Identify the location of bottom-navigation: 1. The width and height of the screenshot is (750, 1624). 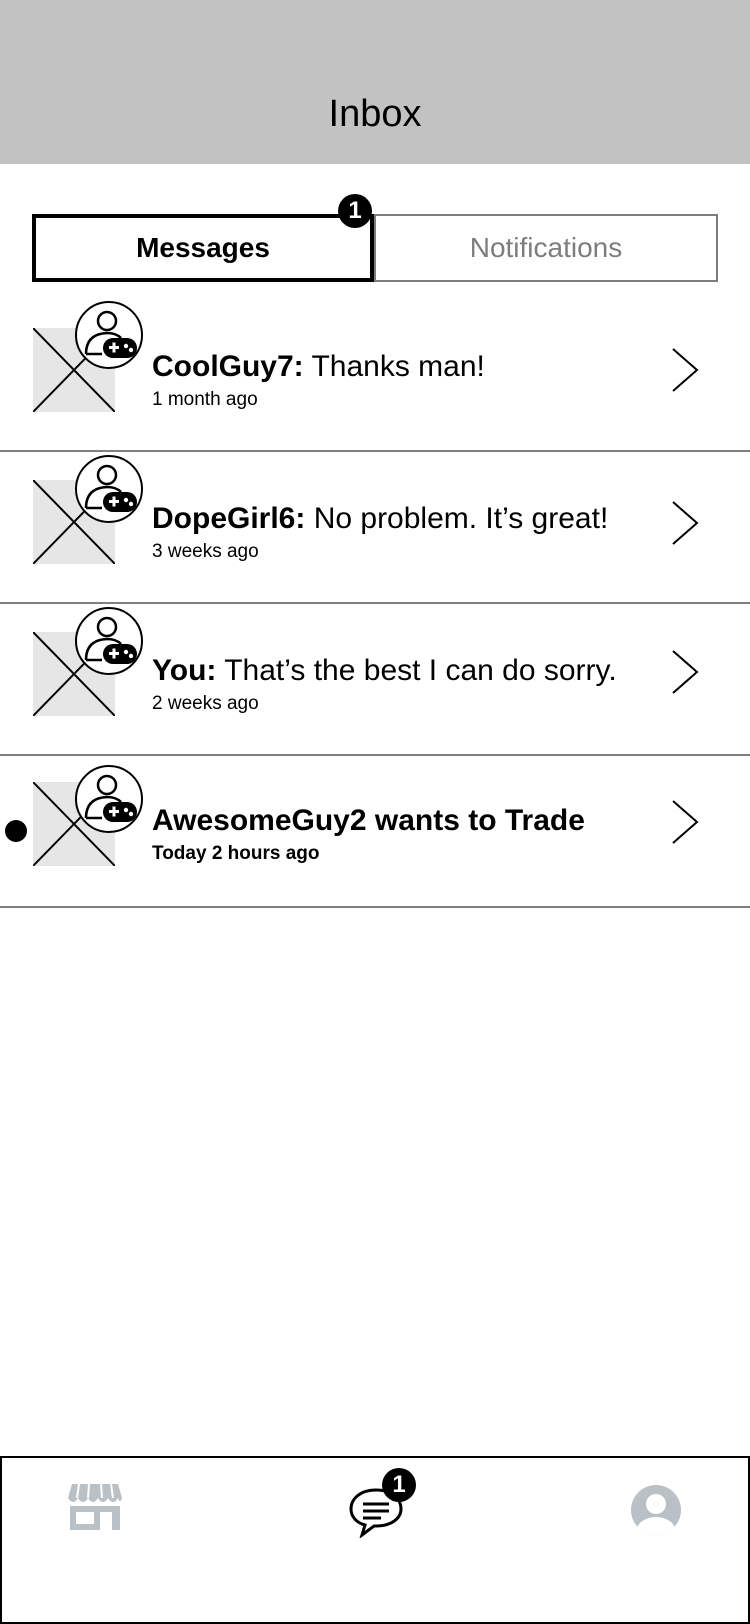
(375, 1540).